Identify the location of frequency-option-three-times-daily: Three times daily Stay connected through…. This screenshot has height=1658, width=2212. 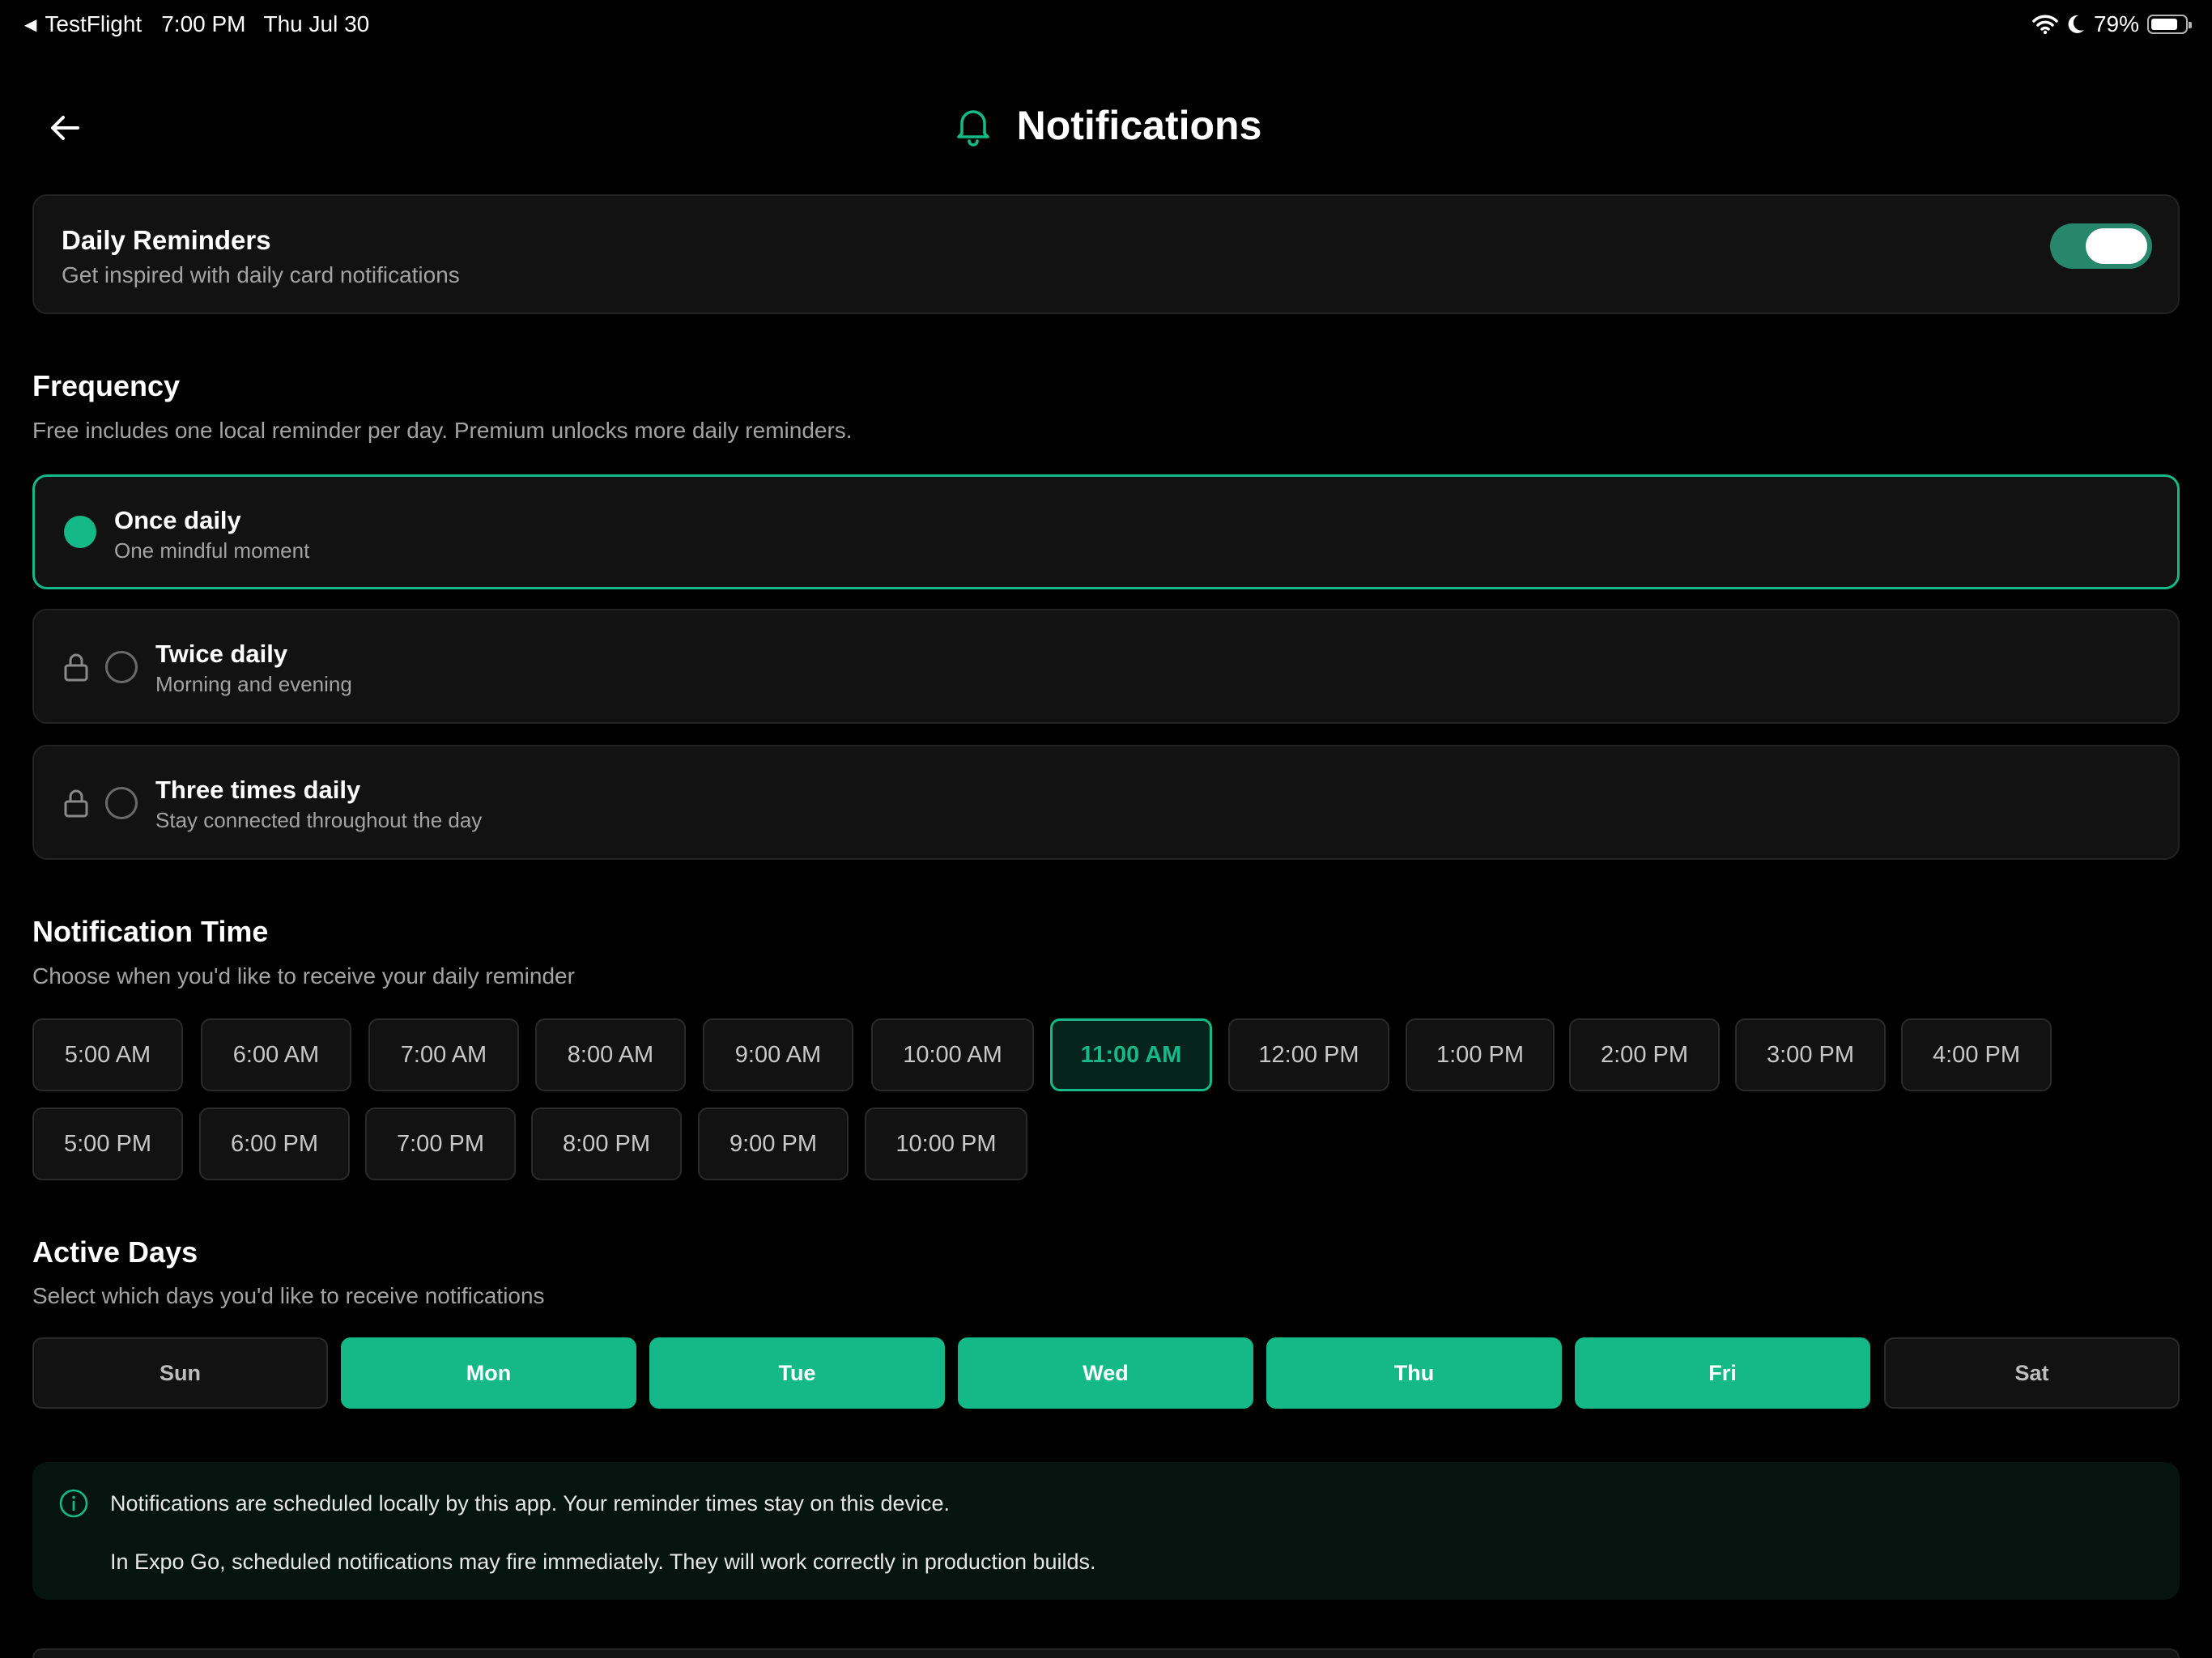
(1106, 802).